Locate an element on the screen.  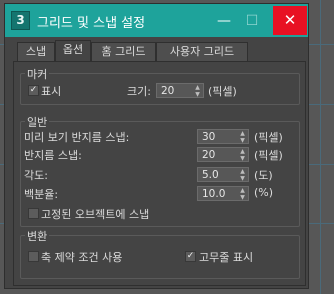
translation-group-label: 변환 is located at coordinates (37, 236).